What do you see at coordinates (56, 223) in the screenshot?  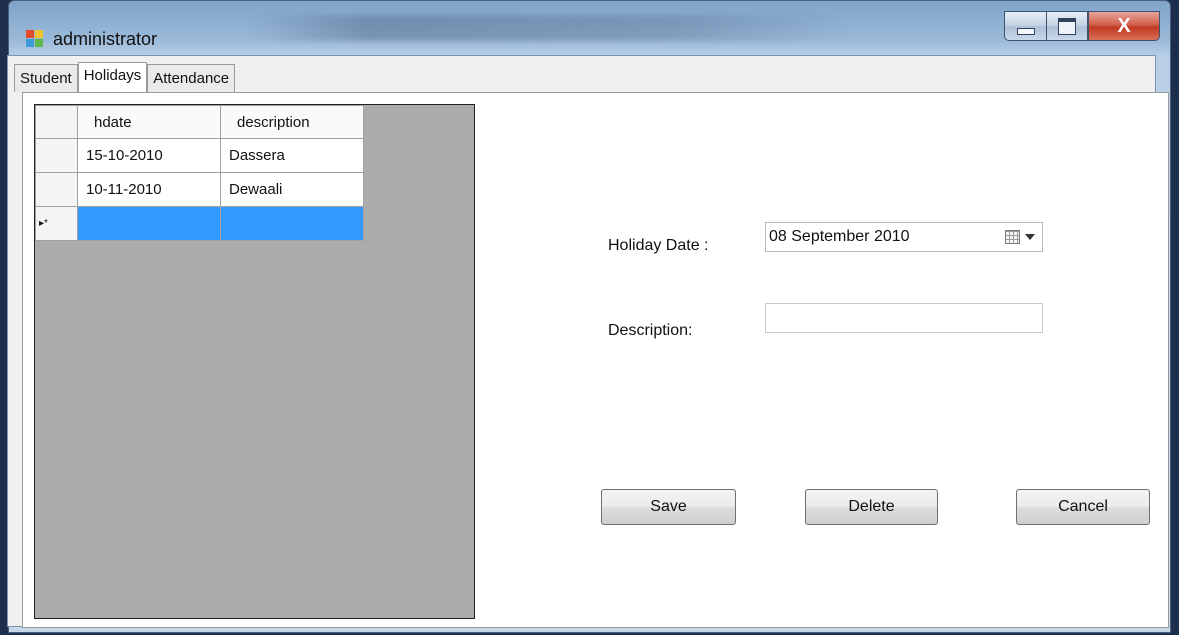 I see `new-row-indicator-icon: ▸*` at bounding box center [56, 223].